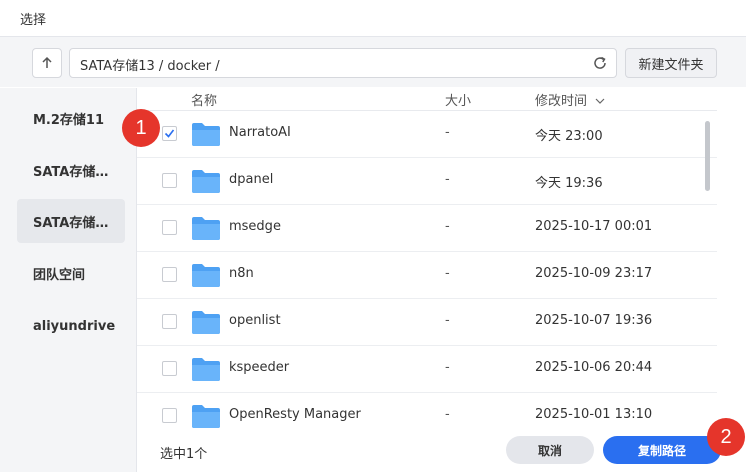  What do you see at coordinates (255, 226) in the screenshot?
I see `file-name: msedge` at bounding box center [255, 226].